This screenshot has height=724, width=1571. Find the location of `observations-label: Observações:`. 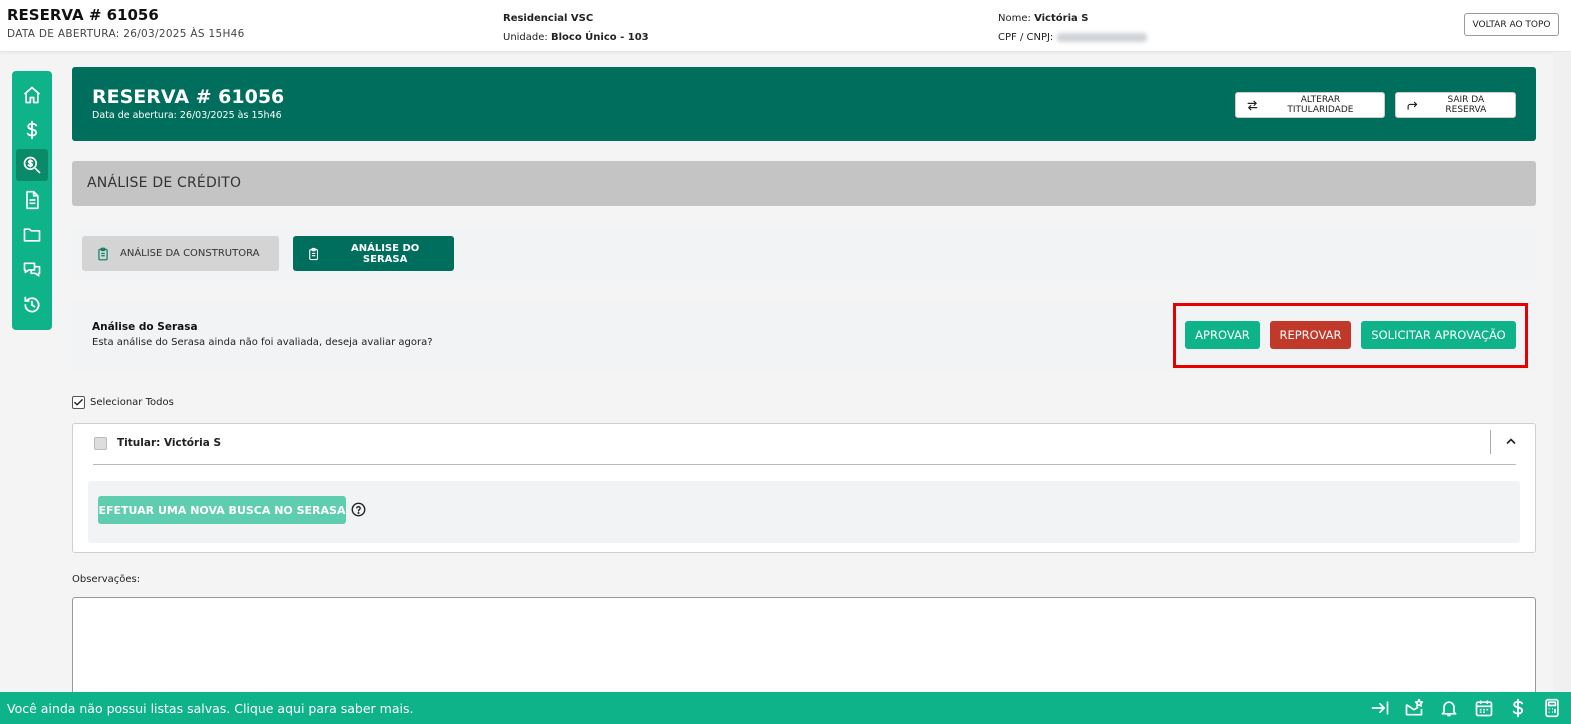

observations-label: Observações: is located at coordinates (106, 579).